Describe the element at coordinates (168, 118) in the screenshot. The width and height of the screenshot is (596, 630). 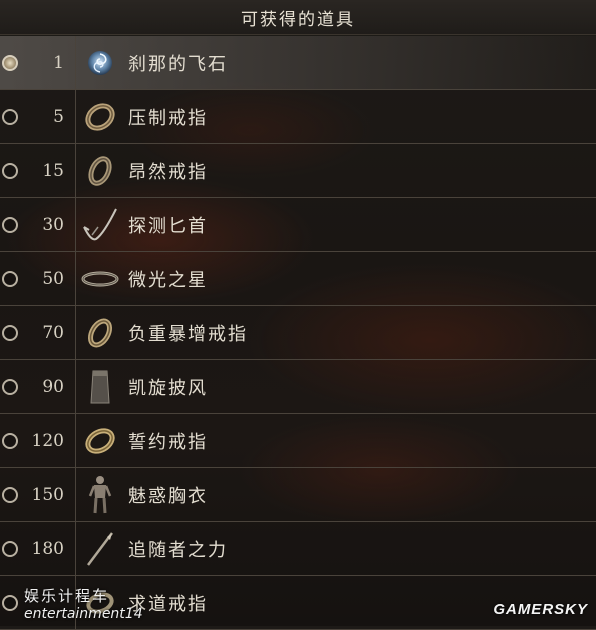
I see `item-name: 压制戒指` at that location.